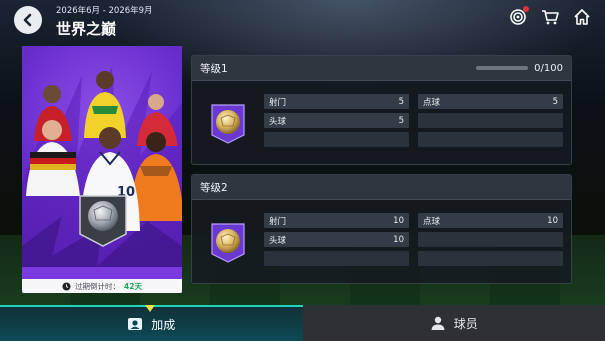 The height and width of the screenshot is (341, 605). What do you see at coordinates (163, 324) in the screenshot?
I see `tab-label: 加成` at bounding box center [163, 324].